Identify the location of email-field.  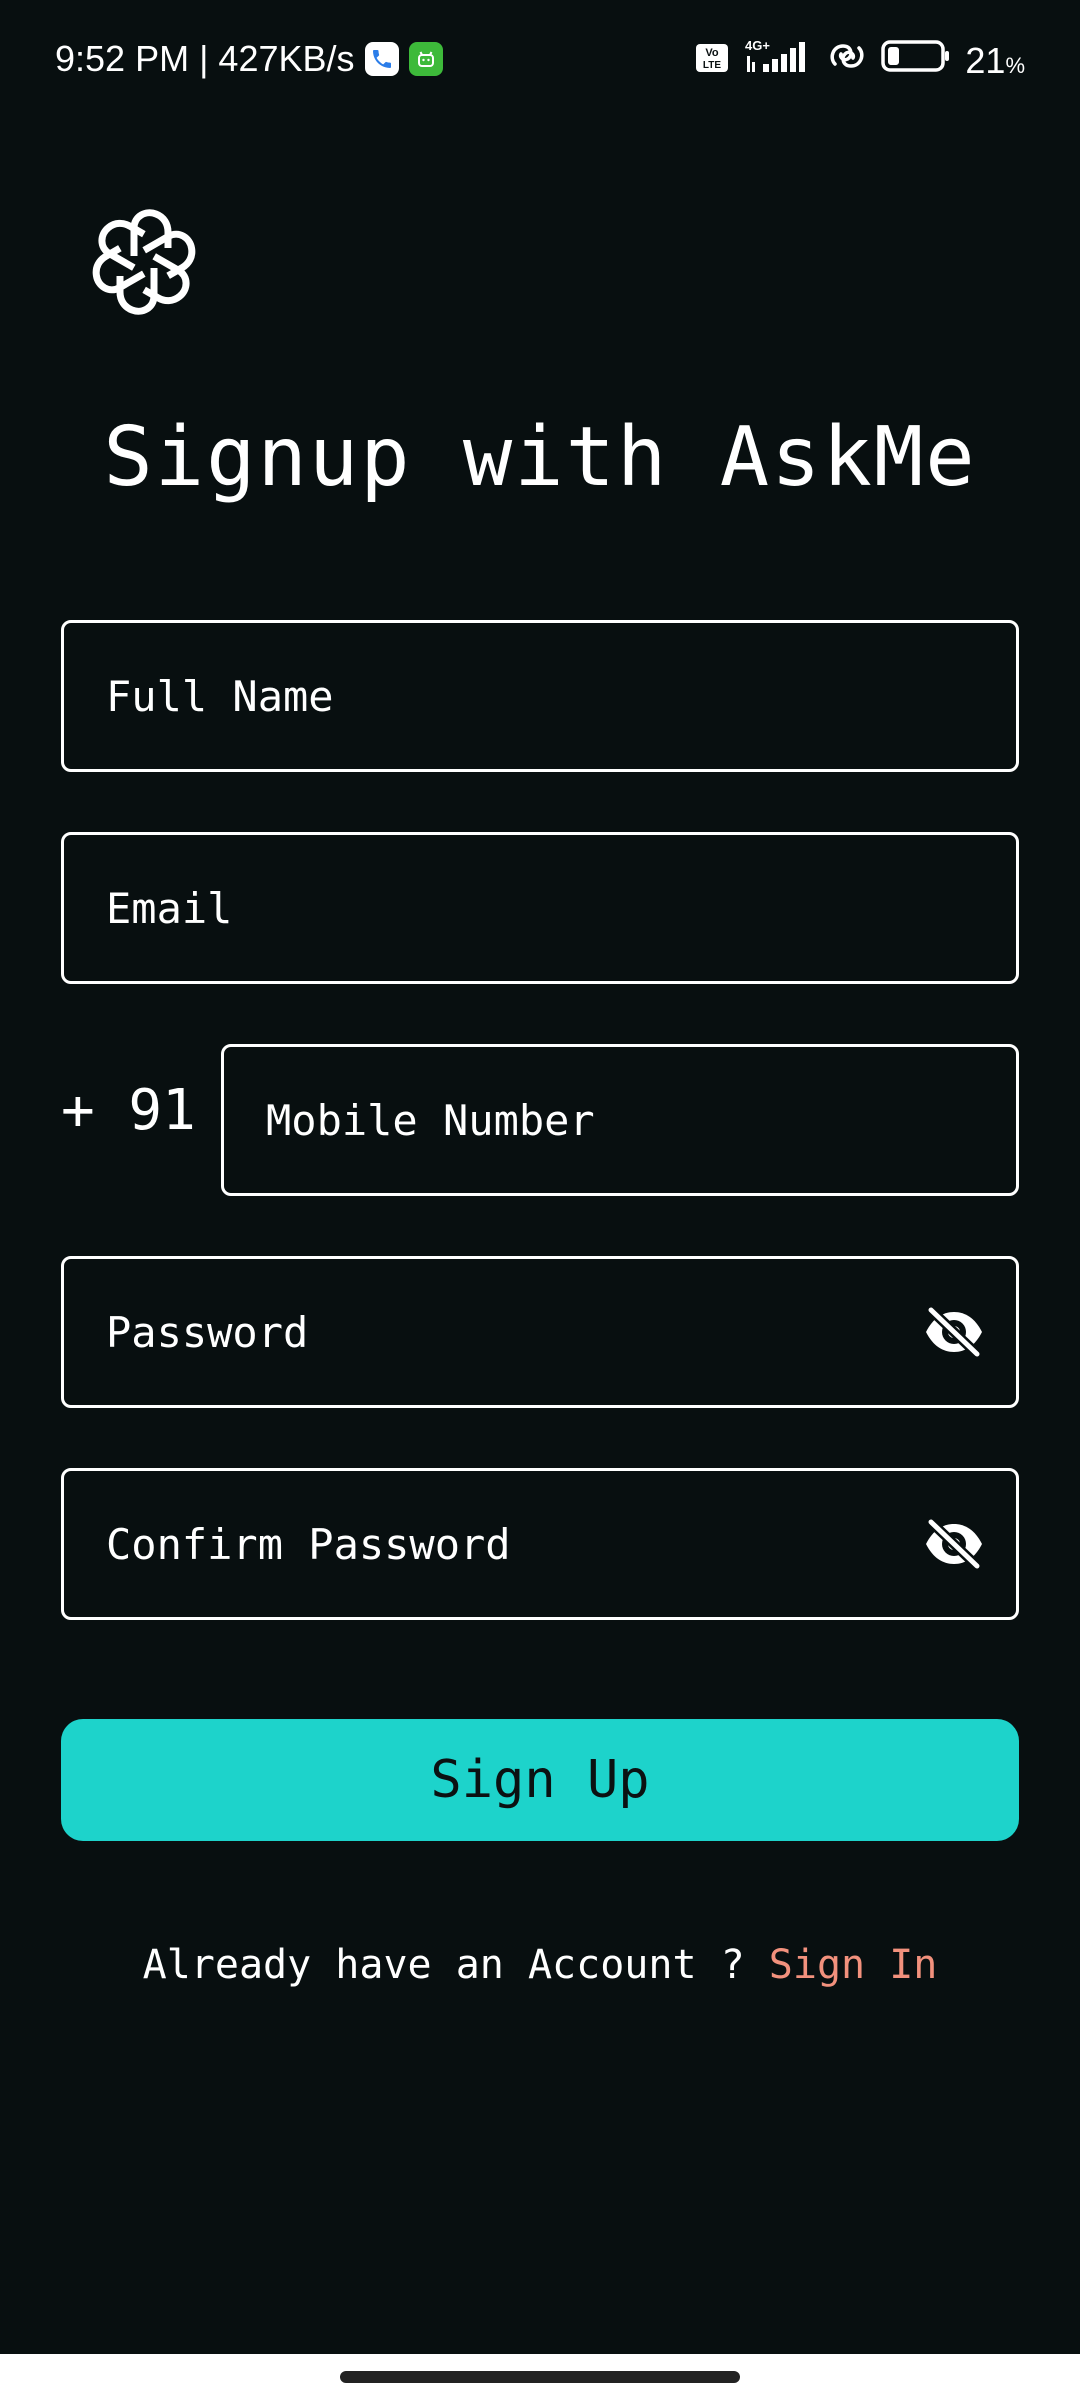
(540, 908).